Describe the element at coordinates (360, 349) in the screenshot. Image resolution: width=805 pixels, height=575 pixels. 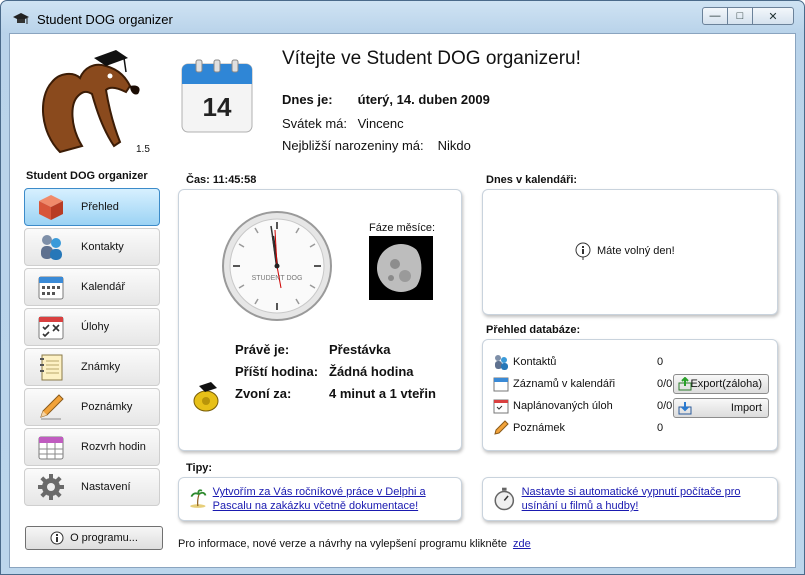
I see `current-value: Přestávka` at that location.